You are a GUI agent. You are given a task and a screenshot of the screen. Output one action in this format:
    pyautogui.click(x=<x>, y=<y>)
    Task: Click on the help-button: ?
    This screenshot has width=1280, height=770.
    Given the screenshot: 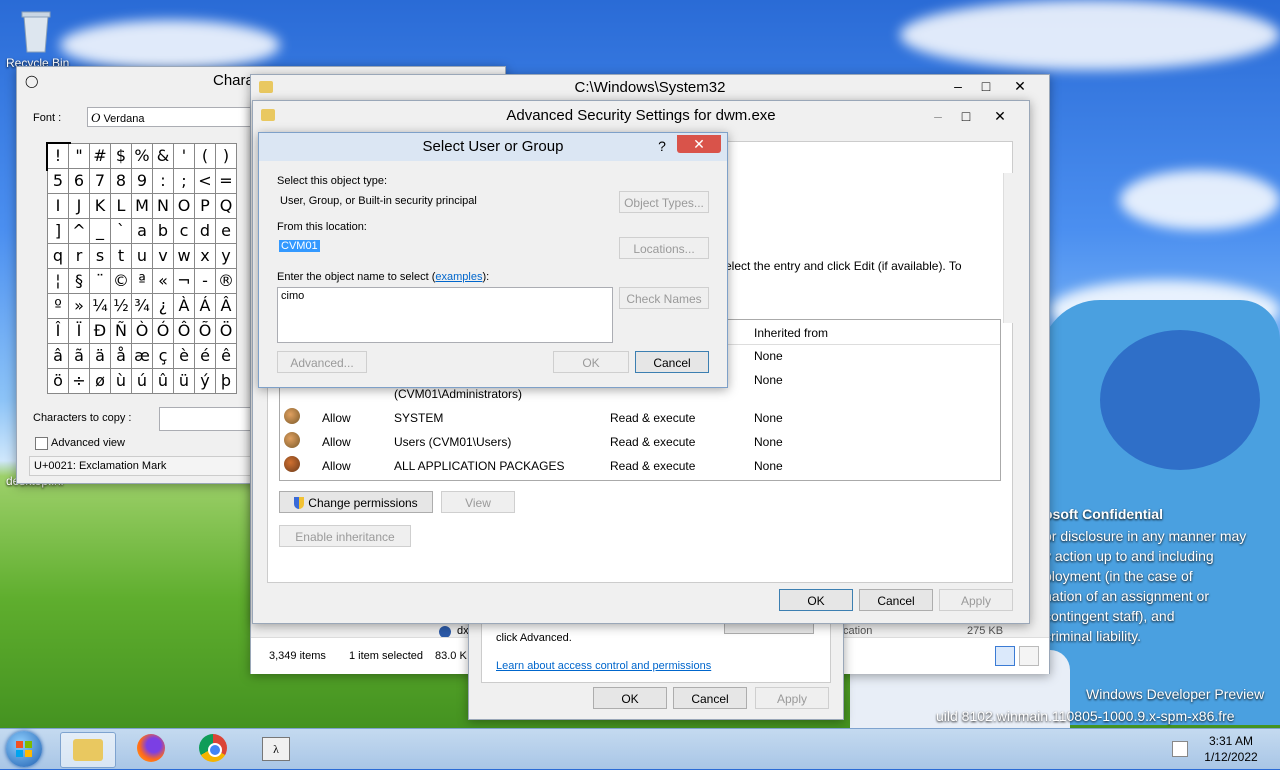 What is the action you would take?
    pyautogui.click(x=662, y=146)
    